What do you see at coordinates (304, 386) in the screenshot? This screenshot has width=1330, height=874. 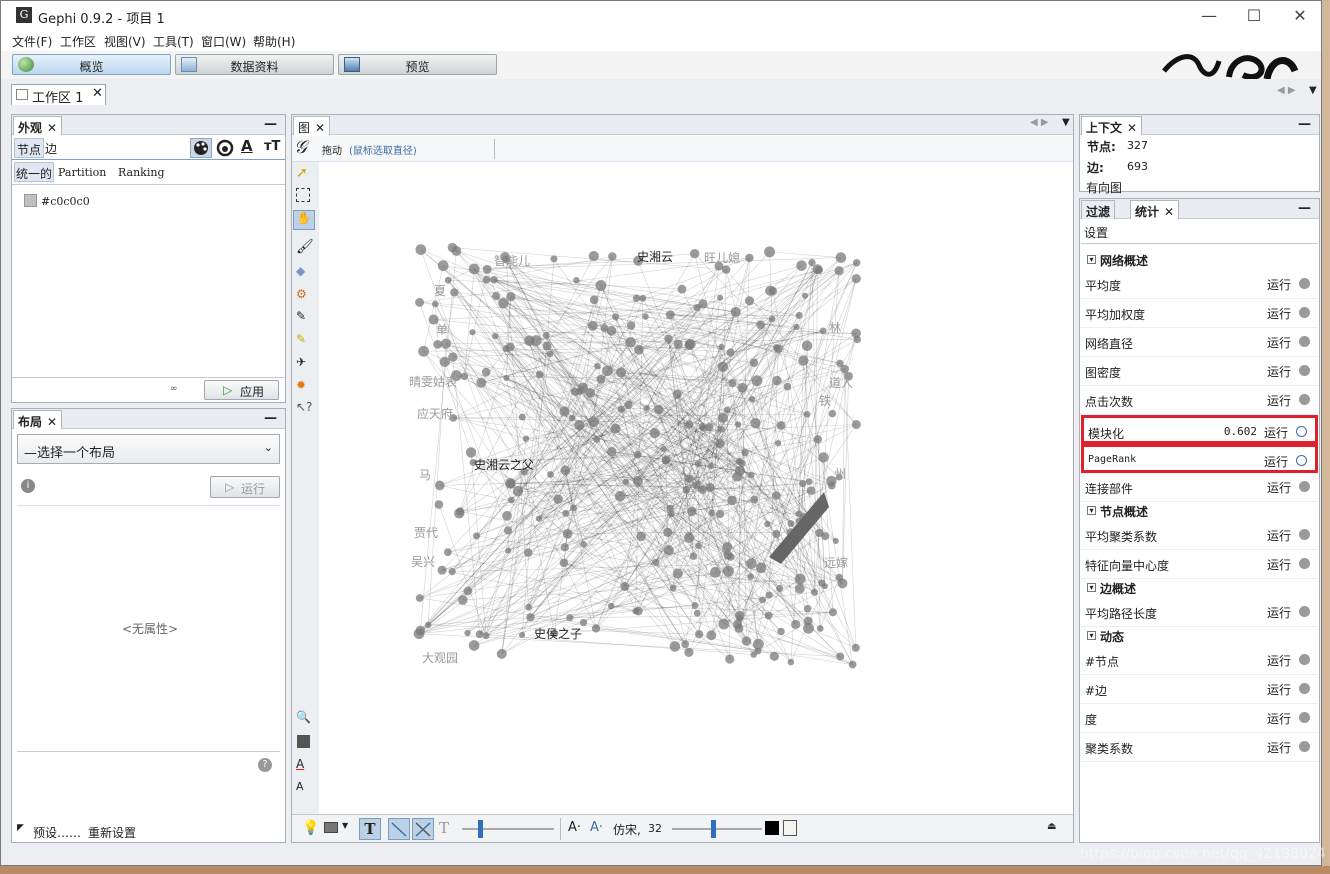 I see `gear-icon: ✹` at bounding box center [304, 386].